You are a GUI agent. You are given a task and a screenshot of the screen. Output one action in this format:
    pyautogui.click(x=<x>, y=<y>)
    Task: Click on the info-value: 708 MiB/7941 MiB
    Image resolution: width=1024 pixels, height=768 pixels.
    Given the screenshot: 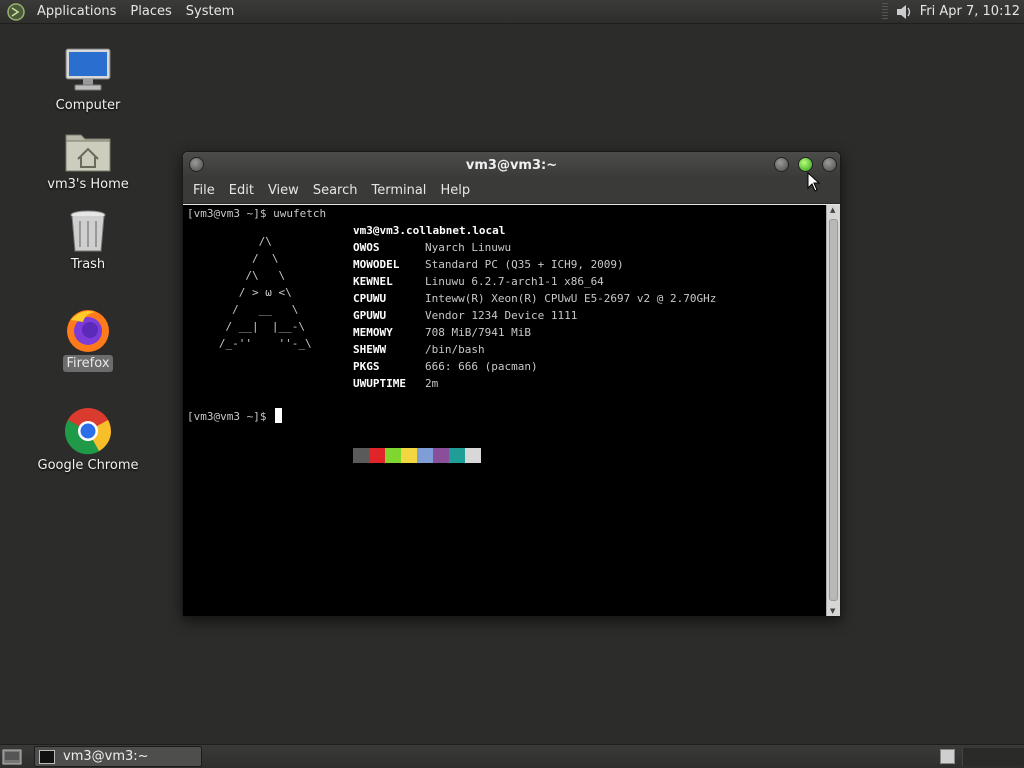 What is the action you would take?
    pyautogui.click(x=478, y=332)
    